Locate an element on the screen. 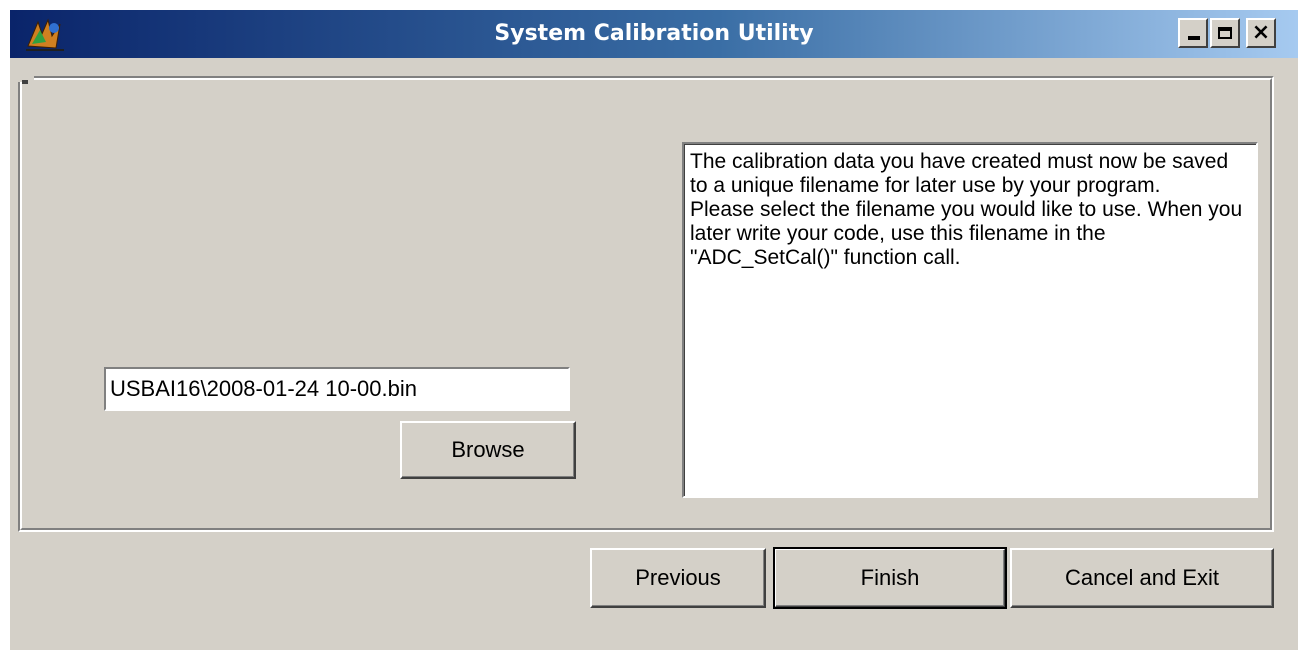 The width and height of the screenshot is (1299, 650). window-title: System Calibration Utility is located at coordinates (654, 33).